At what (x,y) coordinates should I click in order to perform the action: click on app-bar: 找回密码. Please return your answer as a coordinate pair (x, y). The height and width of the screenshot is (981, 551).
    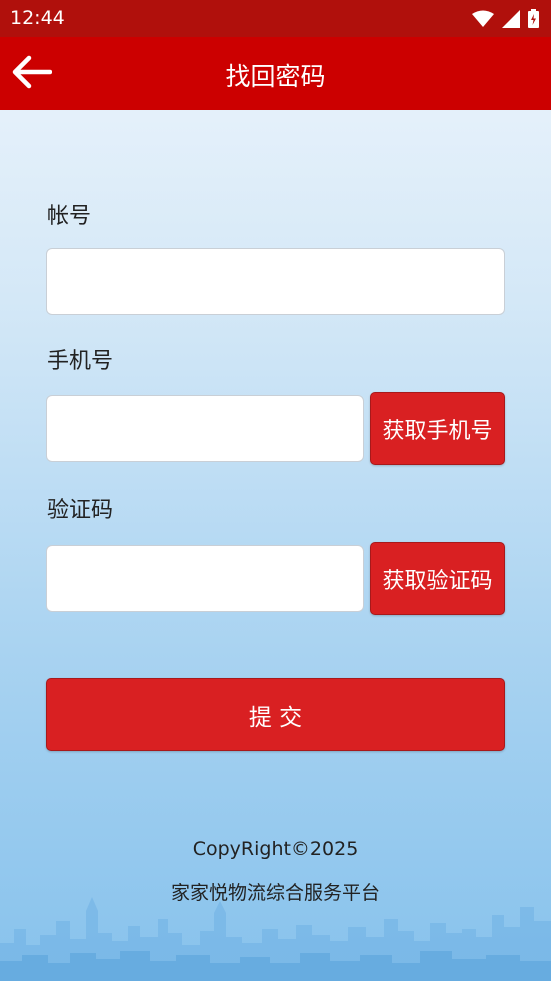
    Looking at the image, I should click on (275, 73).